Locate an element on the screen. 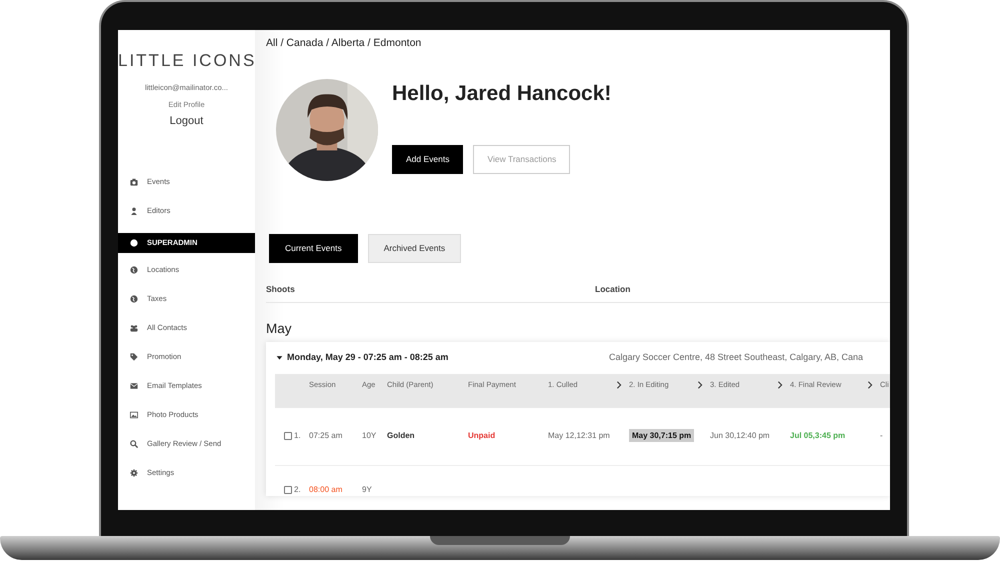 The width and height of the screenshot is (1000, 582). envelope-icon is located at coordinates (134, 386).